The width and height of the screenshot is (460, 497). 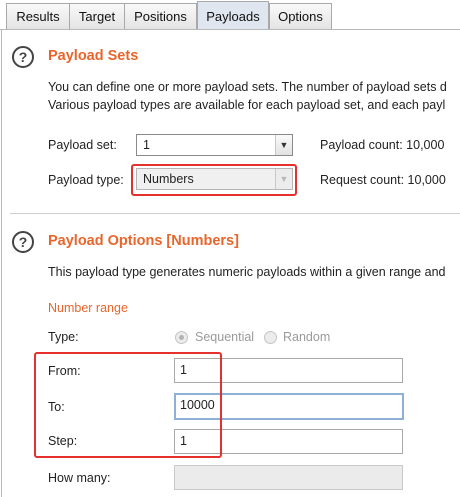 What do you see at coordinates (86, 180) in the screenshot?
I see `payload-type-label: Payload type:` at bounding box center [86, 180].